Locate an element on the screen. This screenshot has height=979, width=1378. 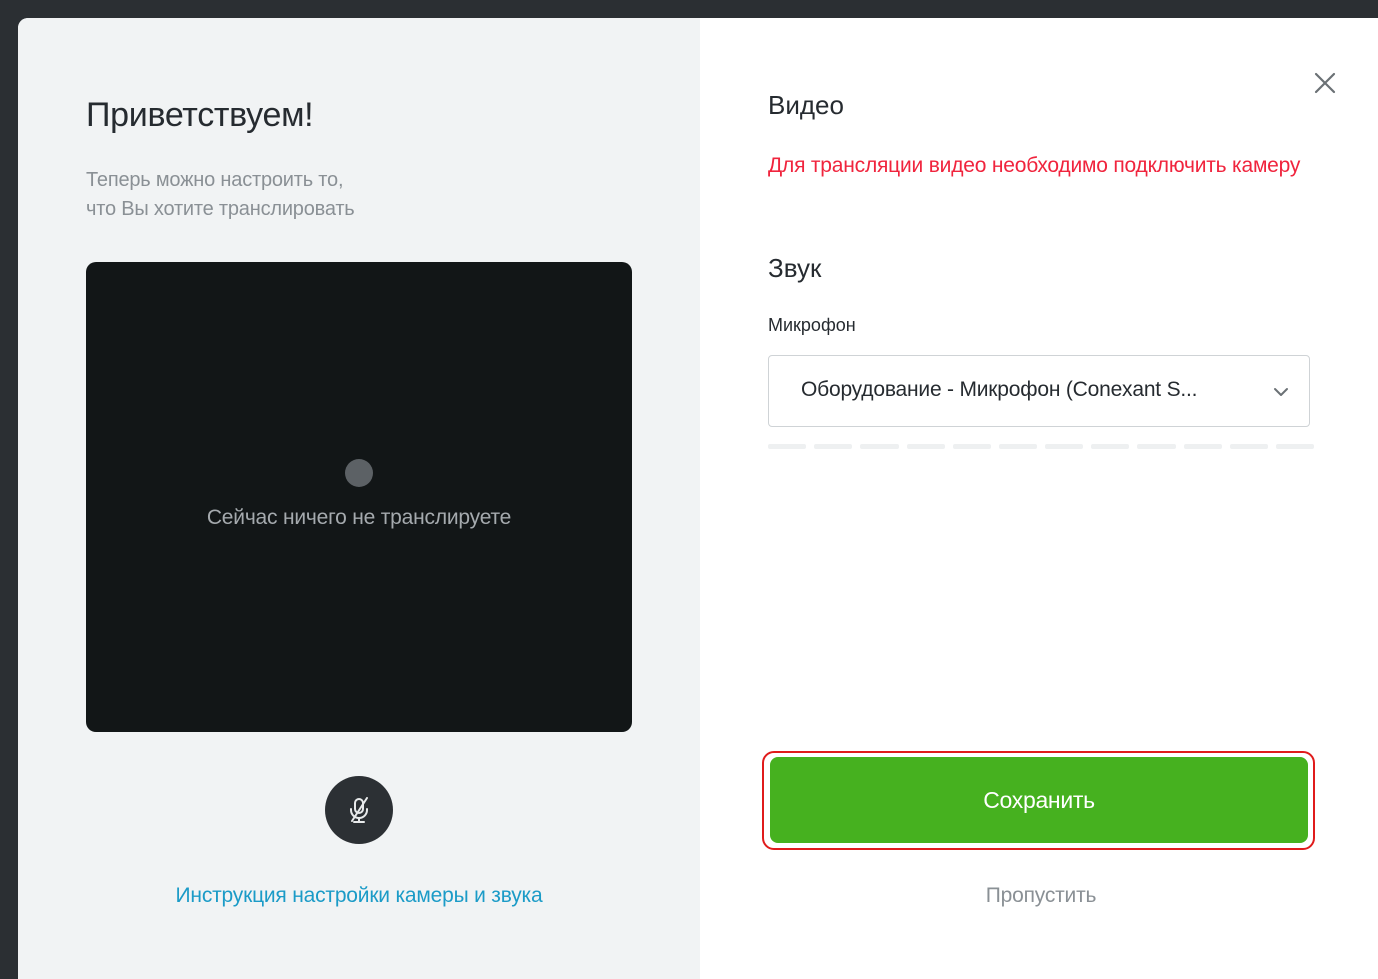
close-icon is located at coordinates (1325, 83).